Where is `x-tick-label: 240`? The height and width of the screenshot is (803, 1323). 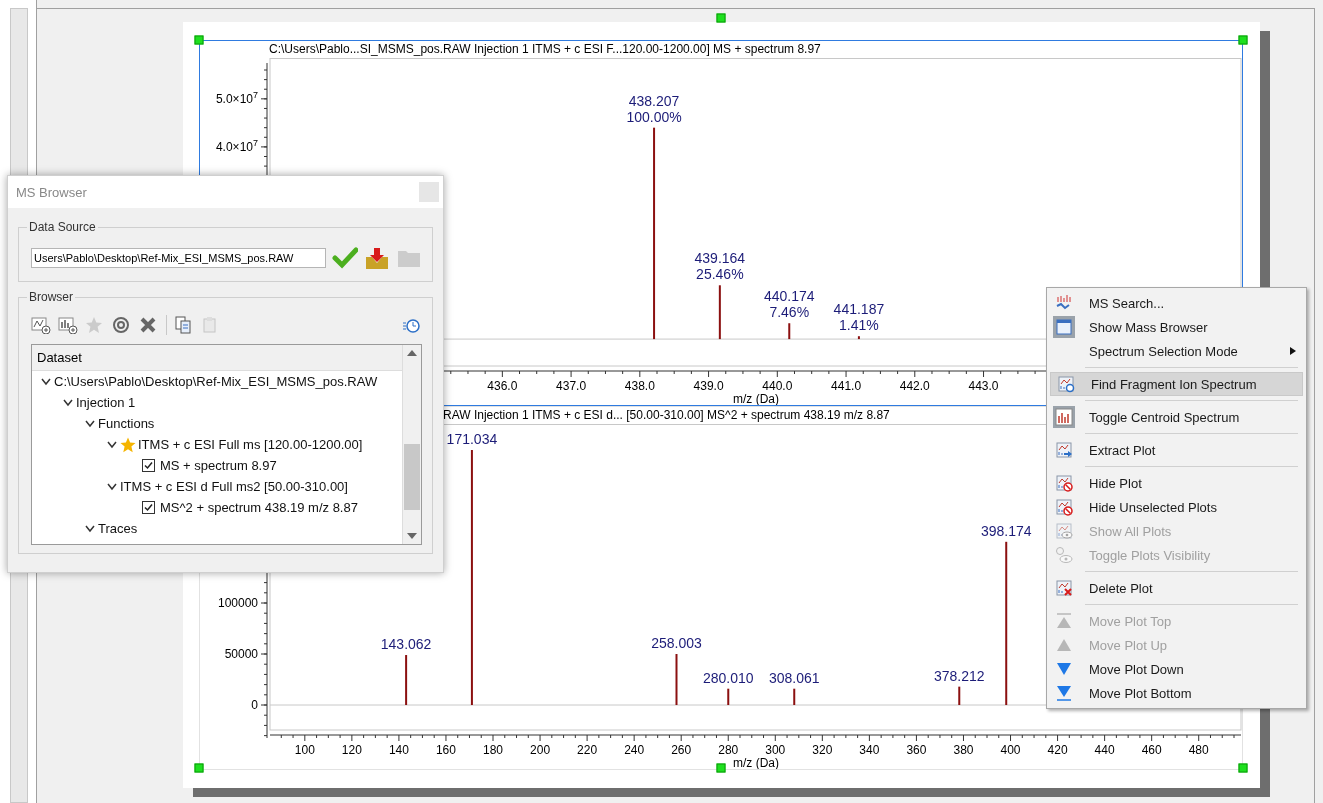
x-tick-label: 240 is located at coordinates (634, 750).